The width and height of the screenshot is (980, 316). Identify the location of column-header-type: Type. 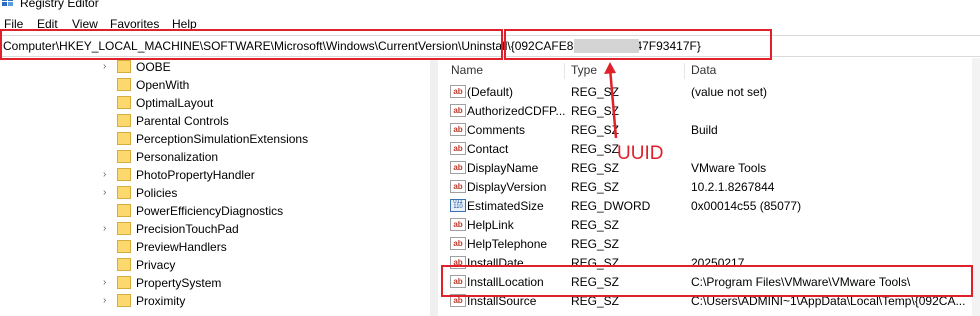
(584, 71).